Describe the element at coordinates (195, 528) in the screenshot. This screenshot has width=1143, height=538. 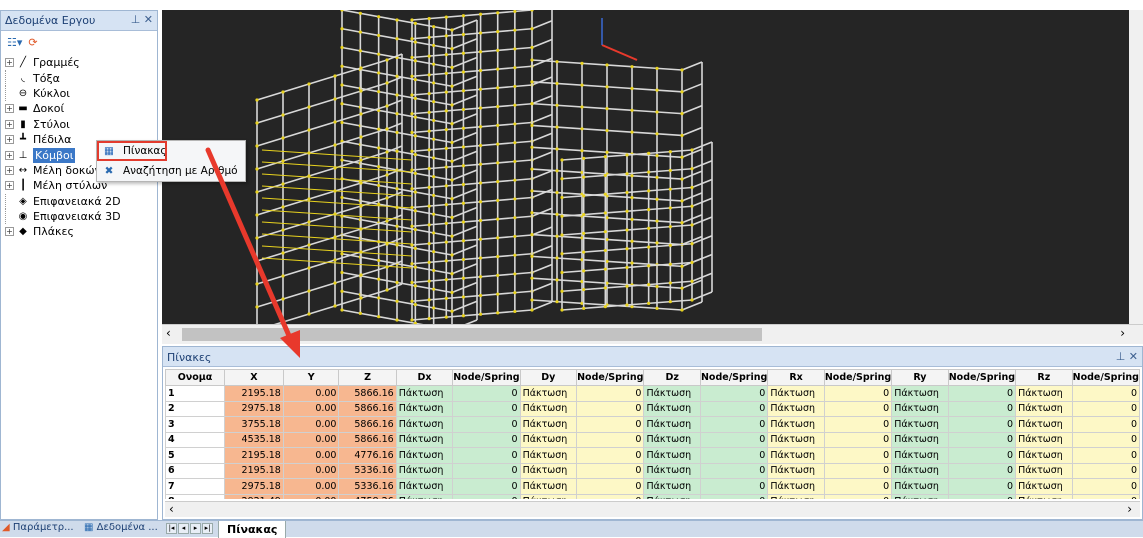
I see `next-tab-icon: ▸` at that location.